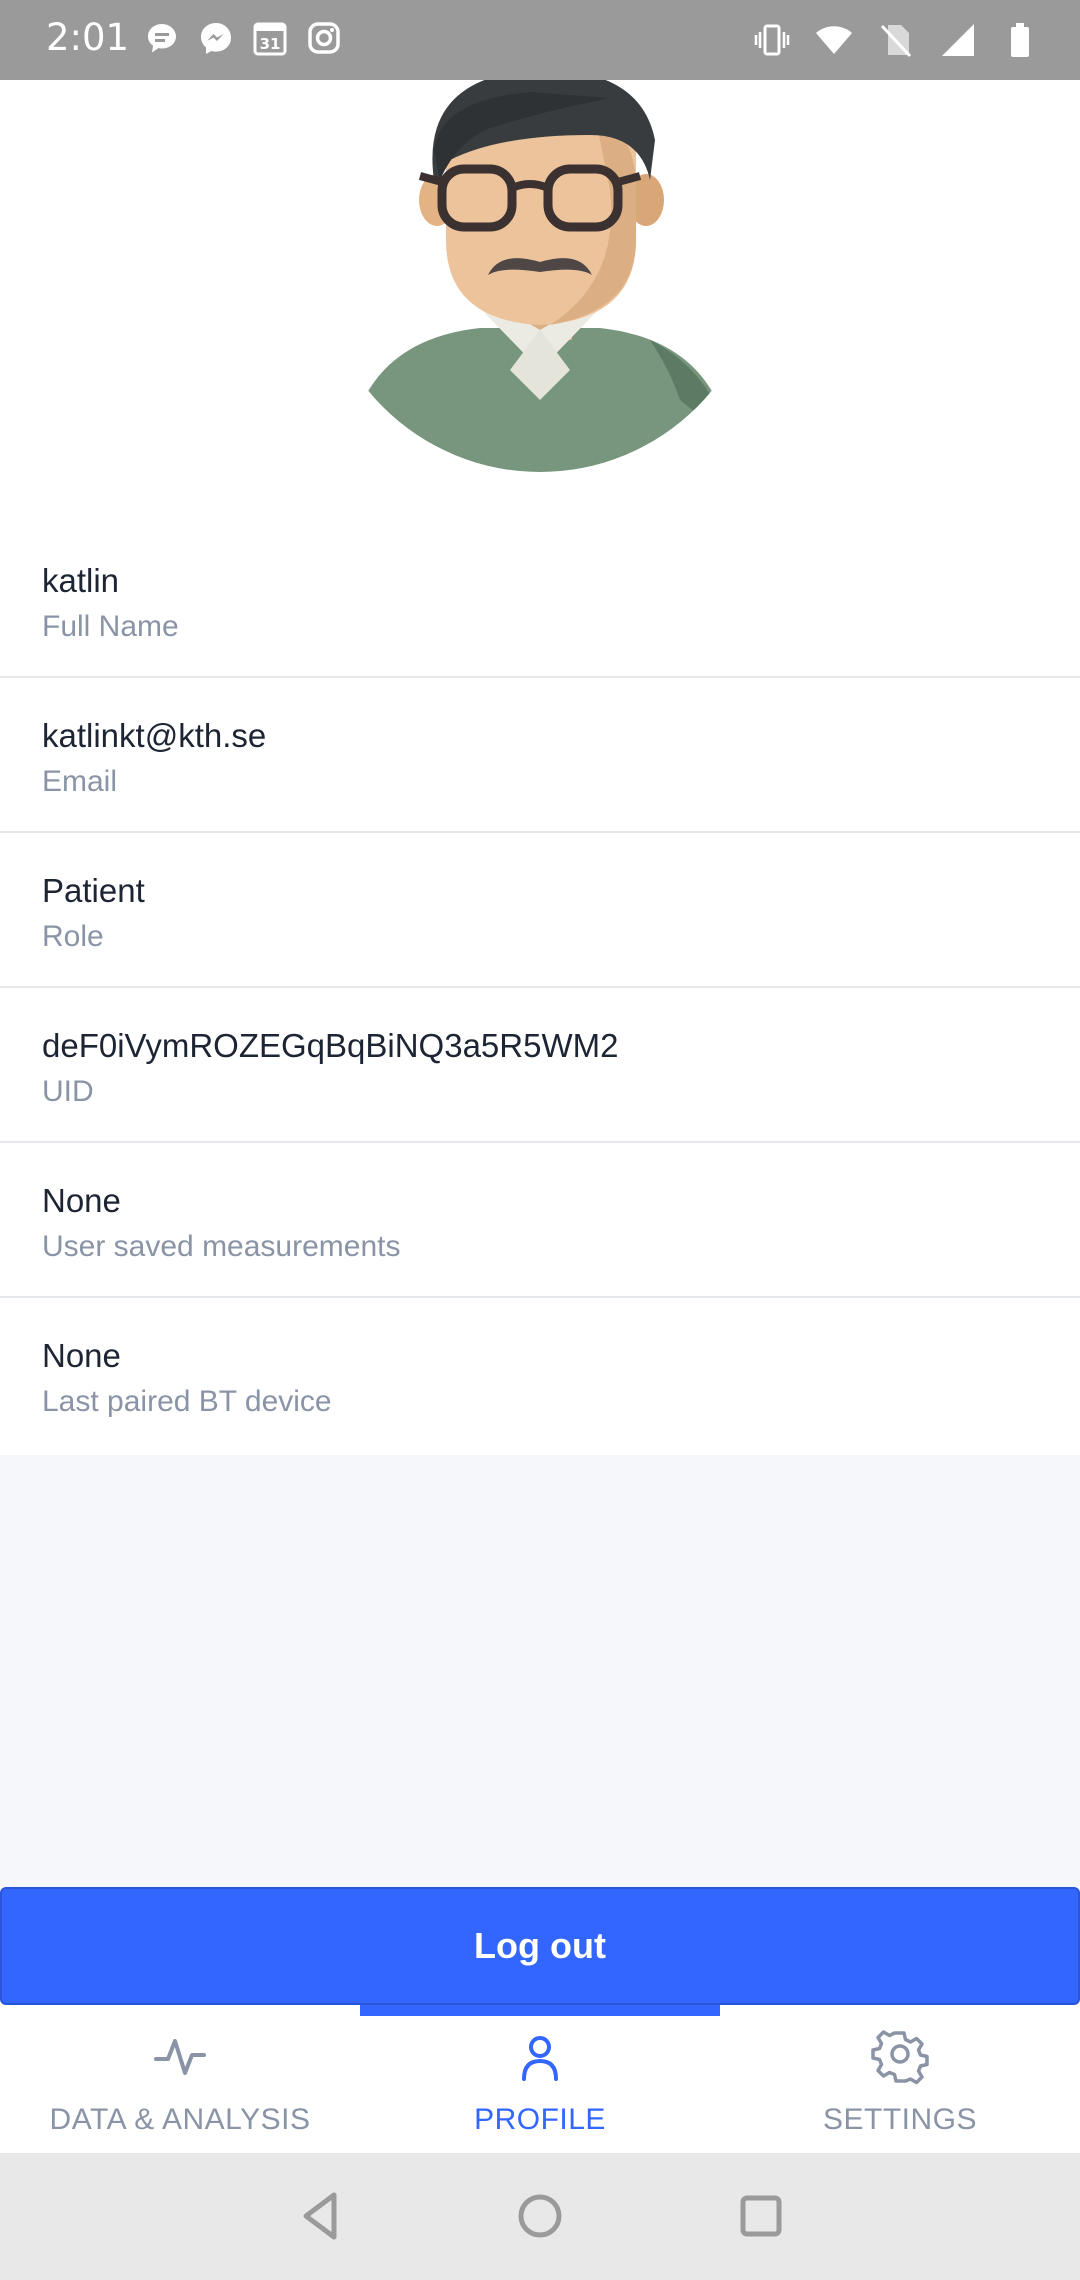  I want to click on uid-label: UID, so click(68, 1091).